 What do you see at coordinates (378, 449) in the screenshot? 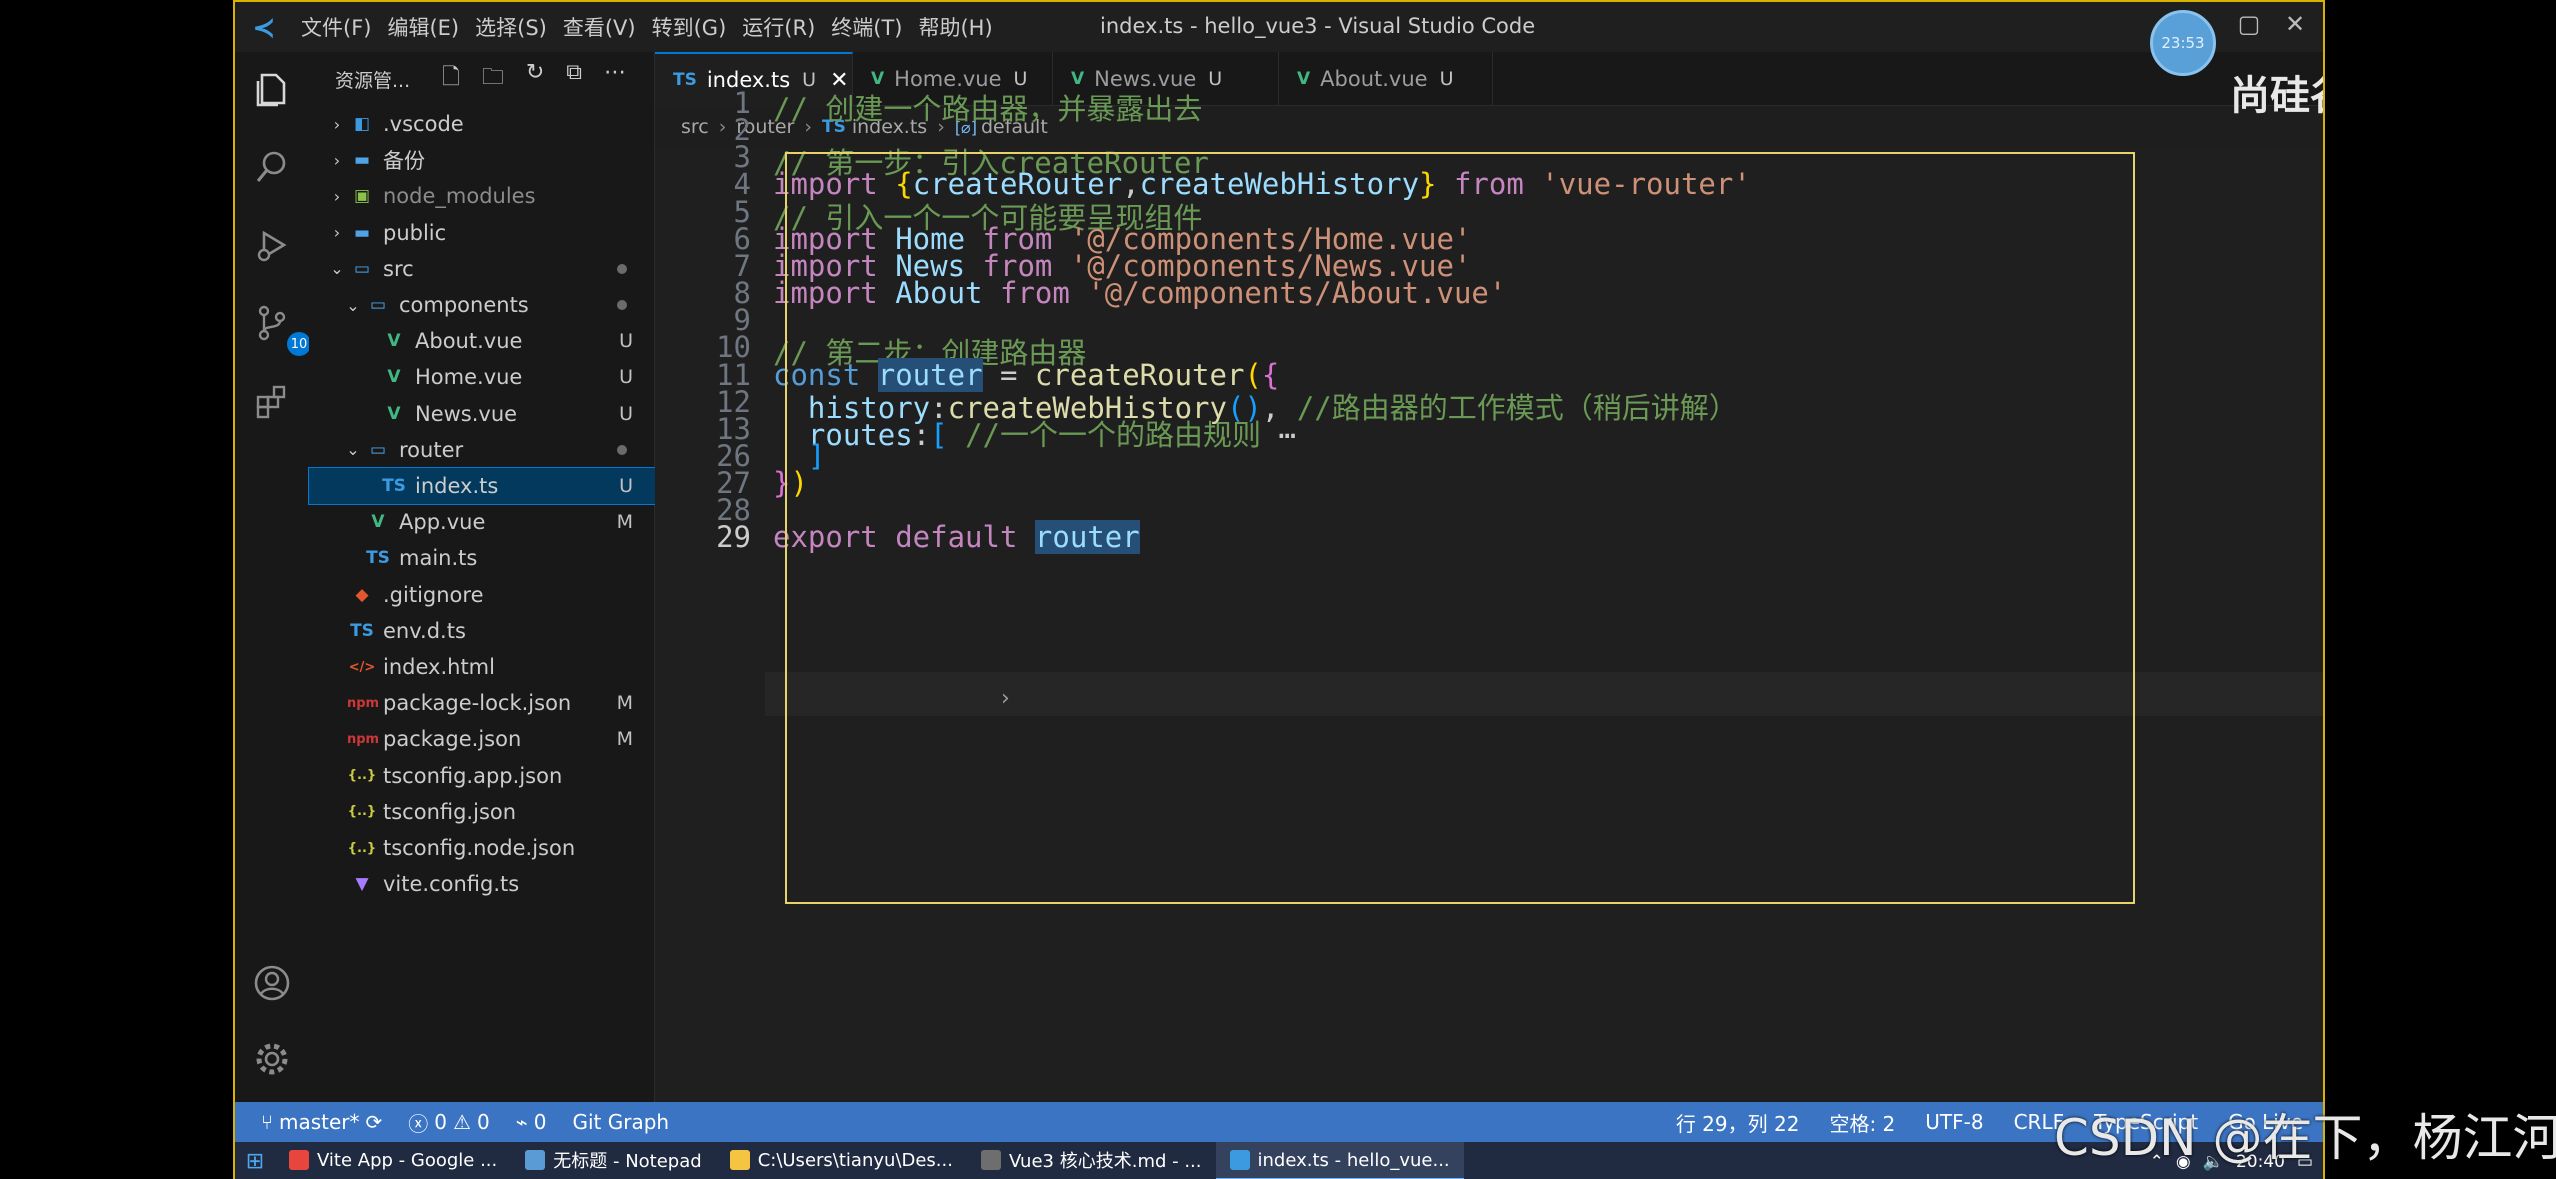
I see `folder-open-icon: ▭` at bounding box center [378, 449].